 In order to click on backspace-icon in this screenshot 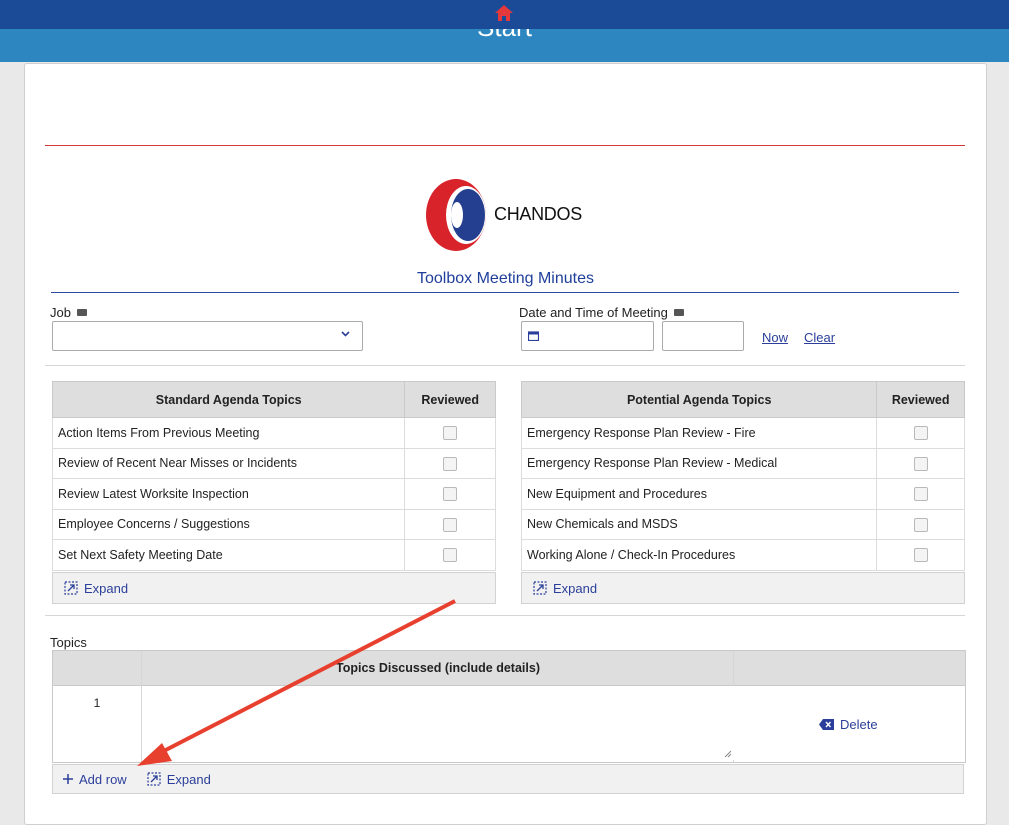, I will do `click(826, 724)`.